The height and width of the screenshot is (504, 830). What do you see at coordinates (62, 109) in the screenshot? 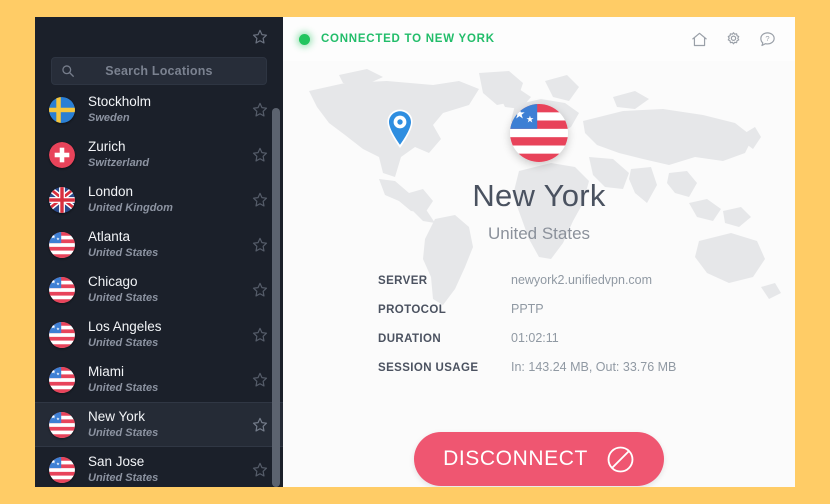
I see `flag-icon-se` at bounding box center [62, 109].